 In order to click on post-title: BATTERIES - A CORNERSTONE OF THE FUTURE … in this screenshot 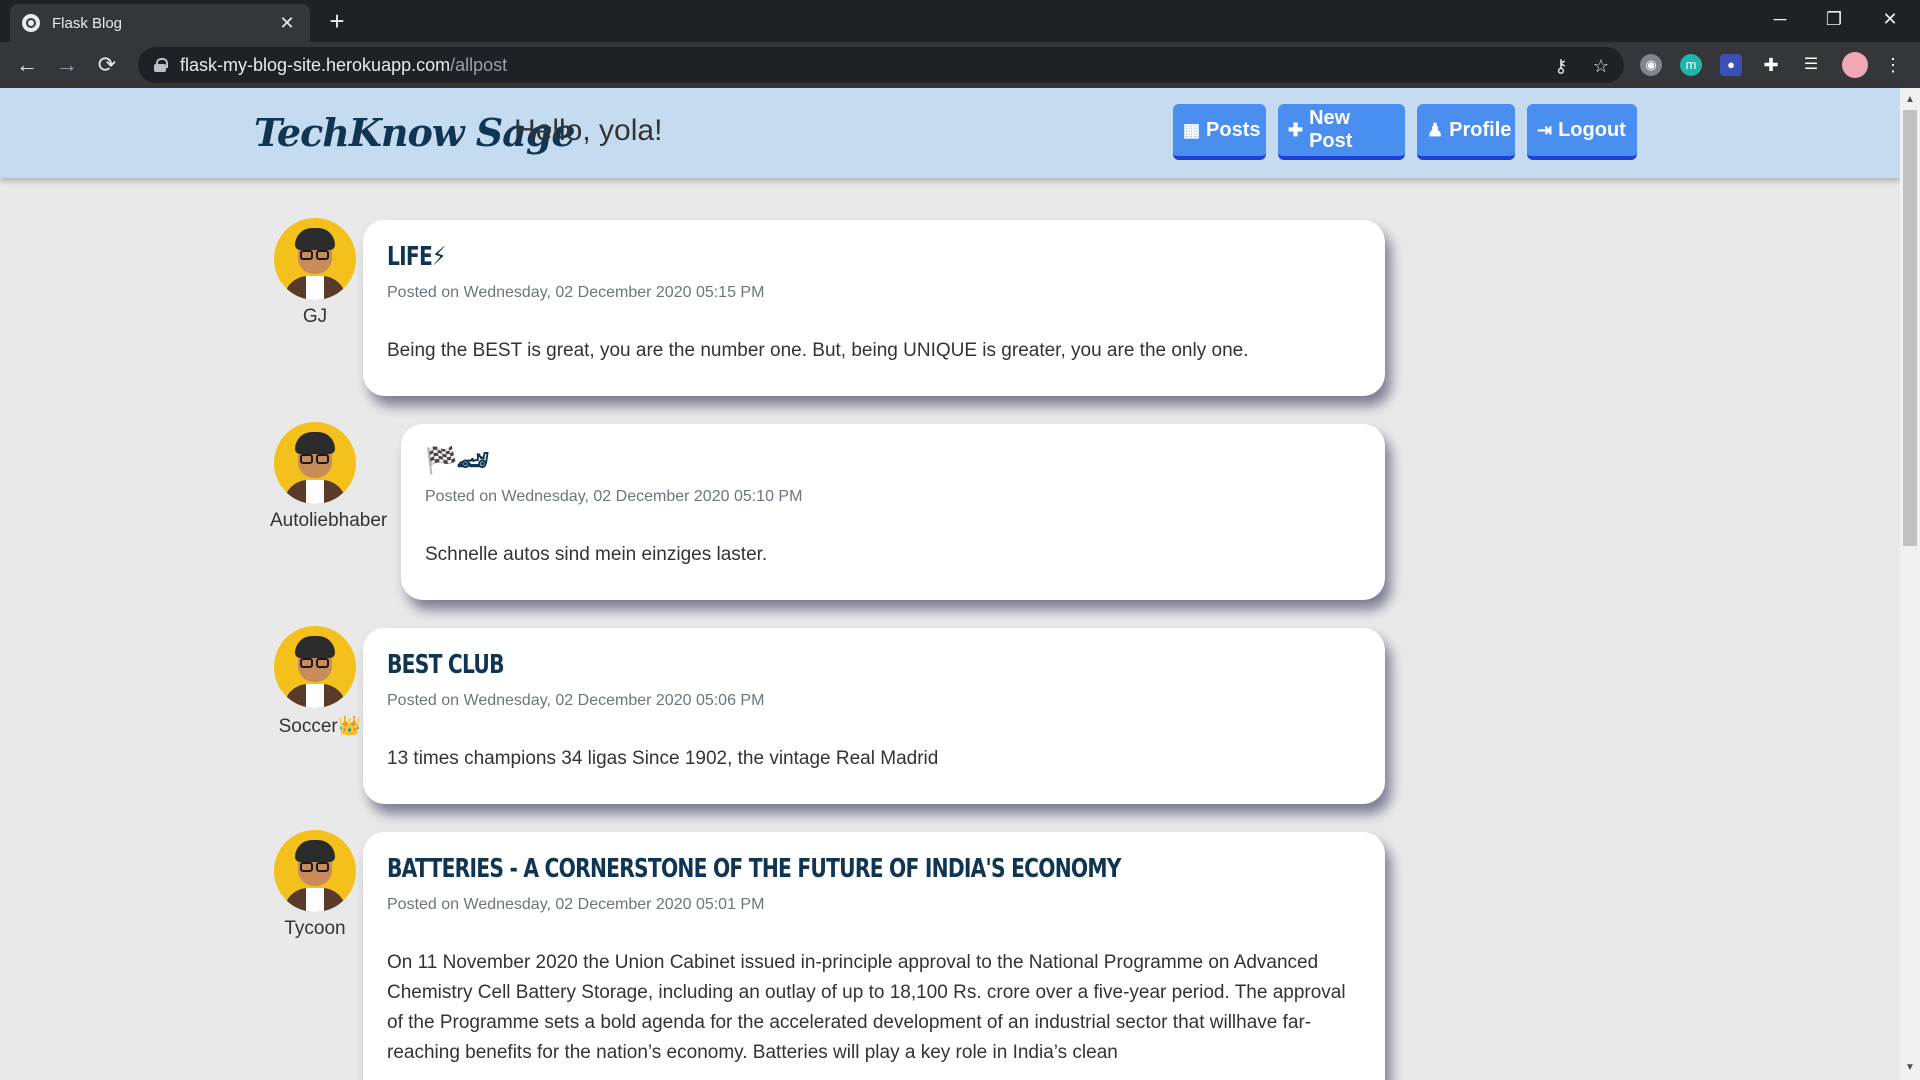, I will do `click(767, 871)`.